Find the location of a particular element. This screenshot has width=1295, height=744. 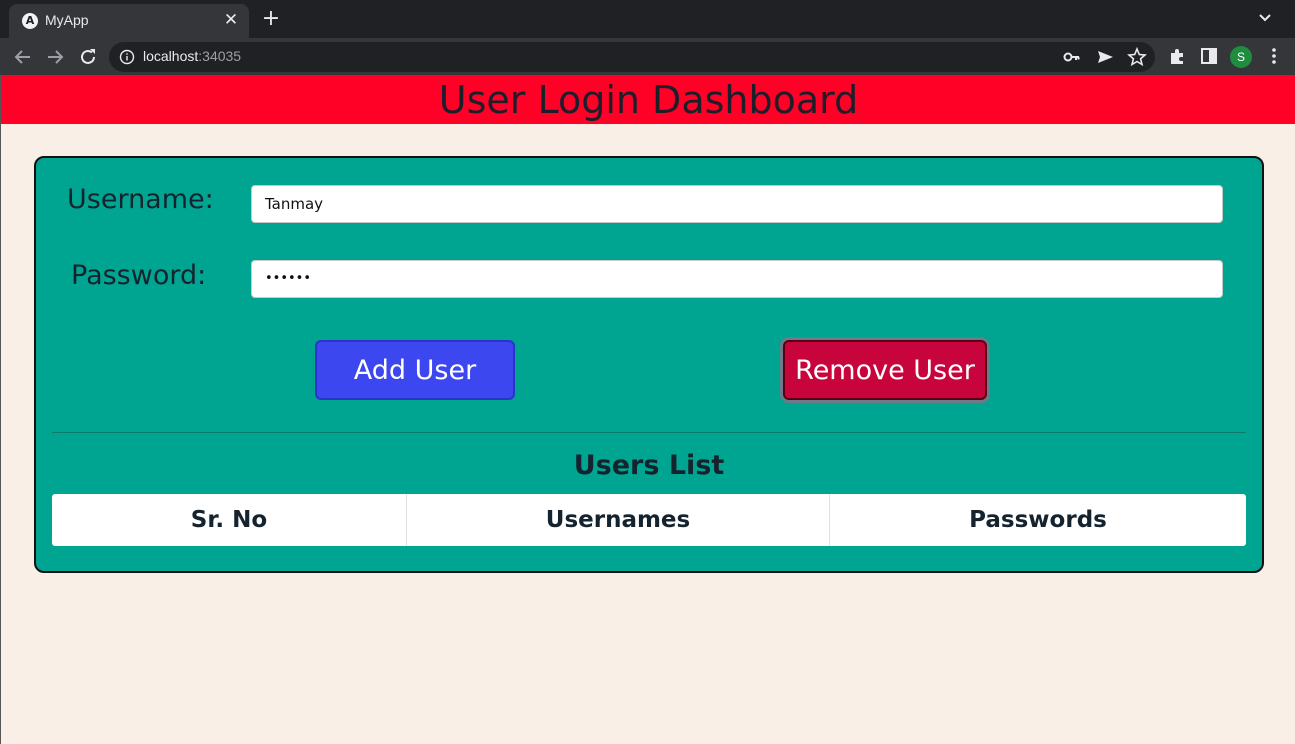

username-input: Tanmay is located at coordinates (737, 204).